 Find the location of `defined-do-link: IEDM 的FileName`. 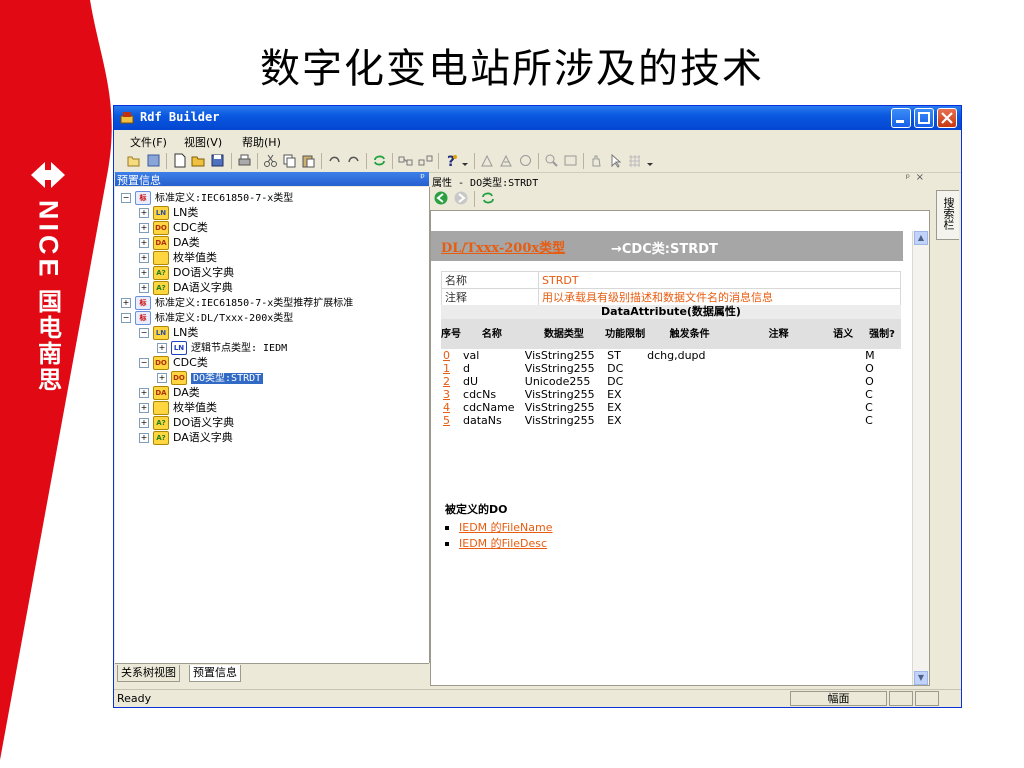

defined-do-link: IEDM 的FileName is located at coordinates (506, 527).